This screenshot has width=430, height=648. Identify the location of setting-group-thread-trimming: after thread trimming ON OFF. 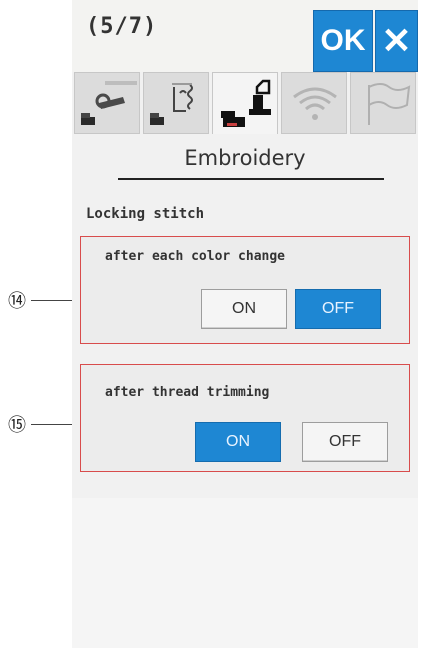
(245, 418).